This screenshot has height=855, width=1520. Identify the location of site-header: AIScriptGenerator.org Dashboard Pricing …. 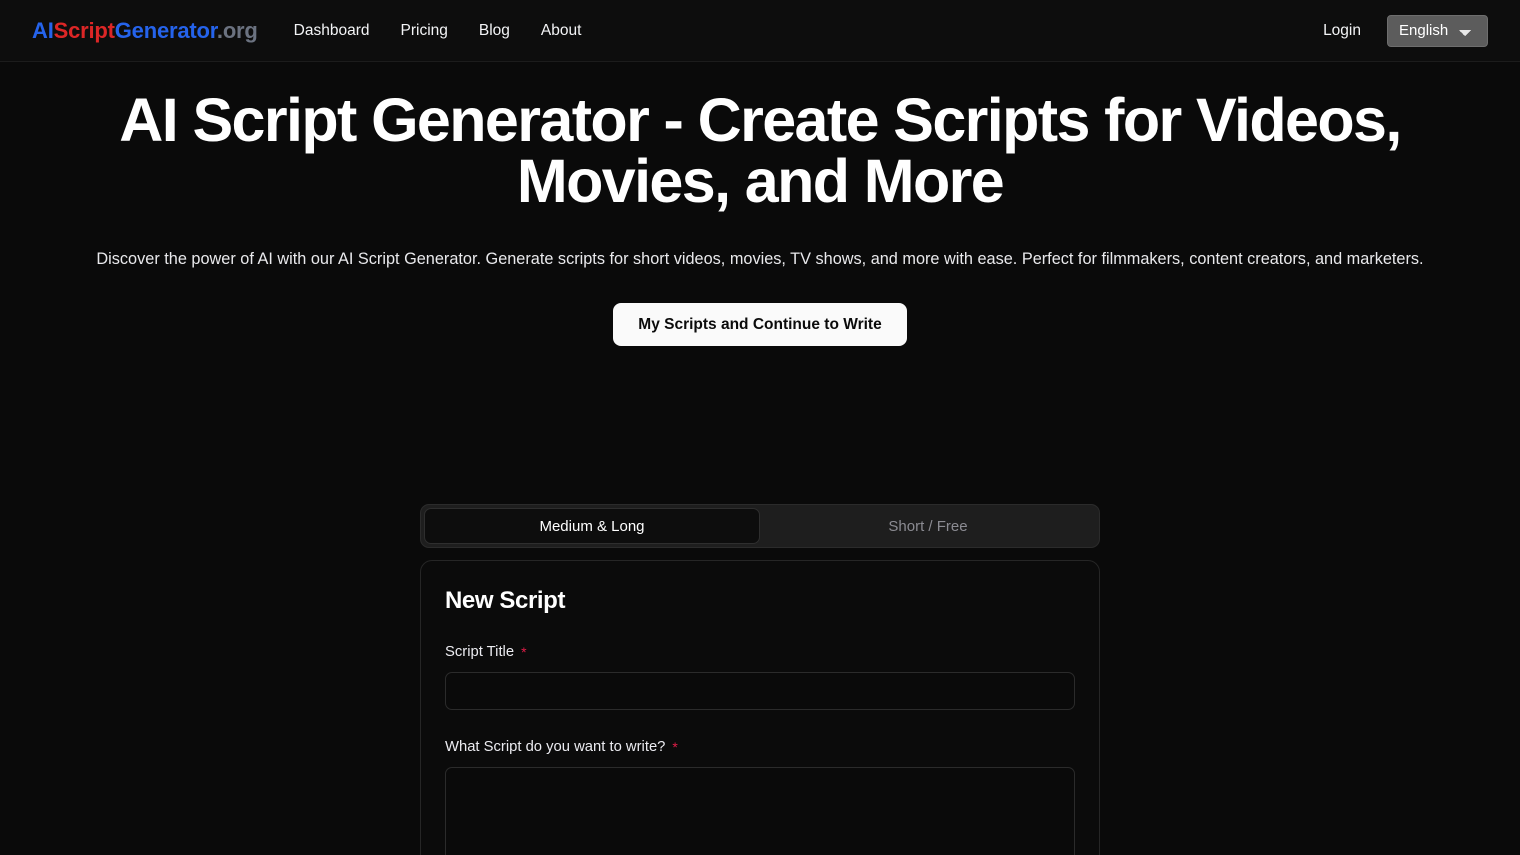
(760, 31).